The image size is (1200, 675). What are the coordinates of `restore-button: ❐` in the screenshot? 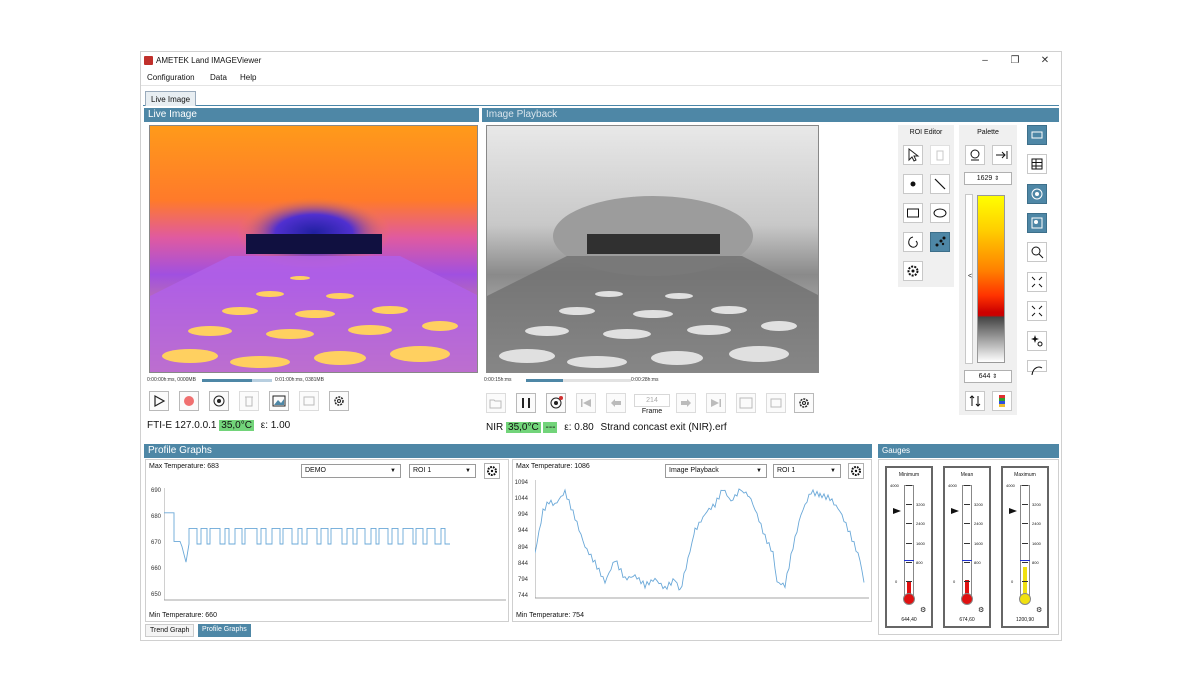 It's located at (1015, 61).